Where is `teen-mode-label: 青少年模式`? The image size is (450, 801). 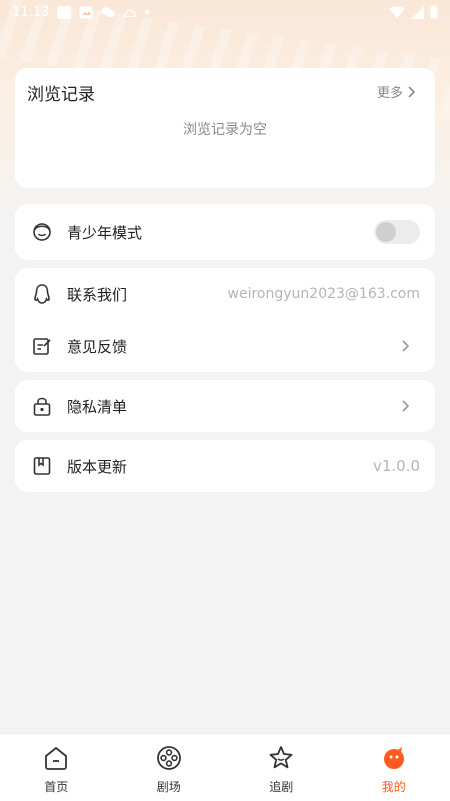 teen-mode-label: 青少年模式 is located at coordinates (105, 232).